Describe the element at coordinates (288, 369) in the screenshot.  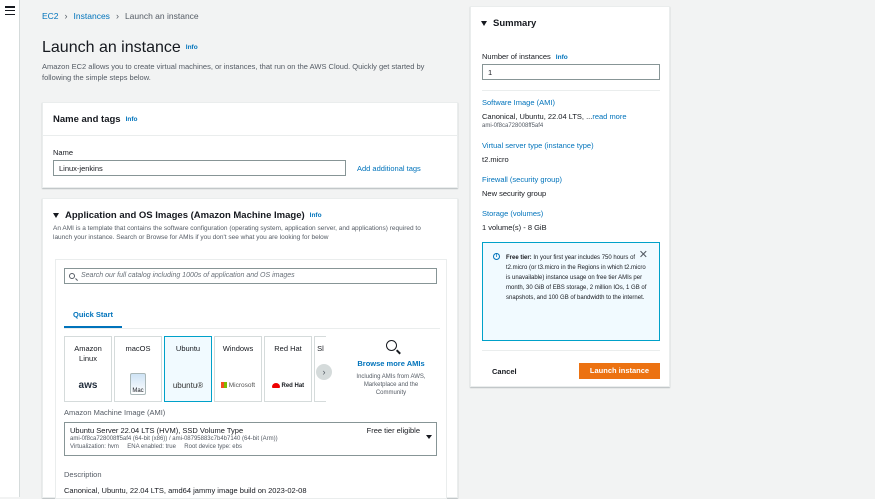
I see `os-tile-red-hat: Red Hat Red Hat` at that location.